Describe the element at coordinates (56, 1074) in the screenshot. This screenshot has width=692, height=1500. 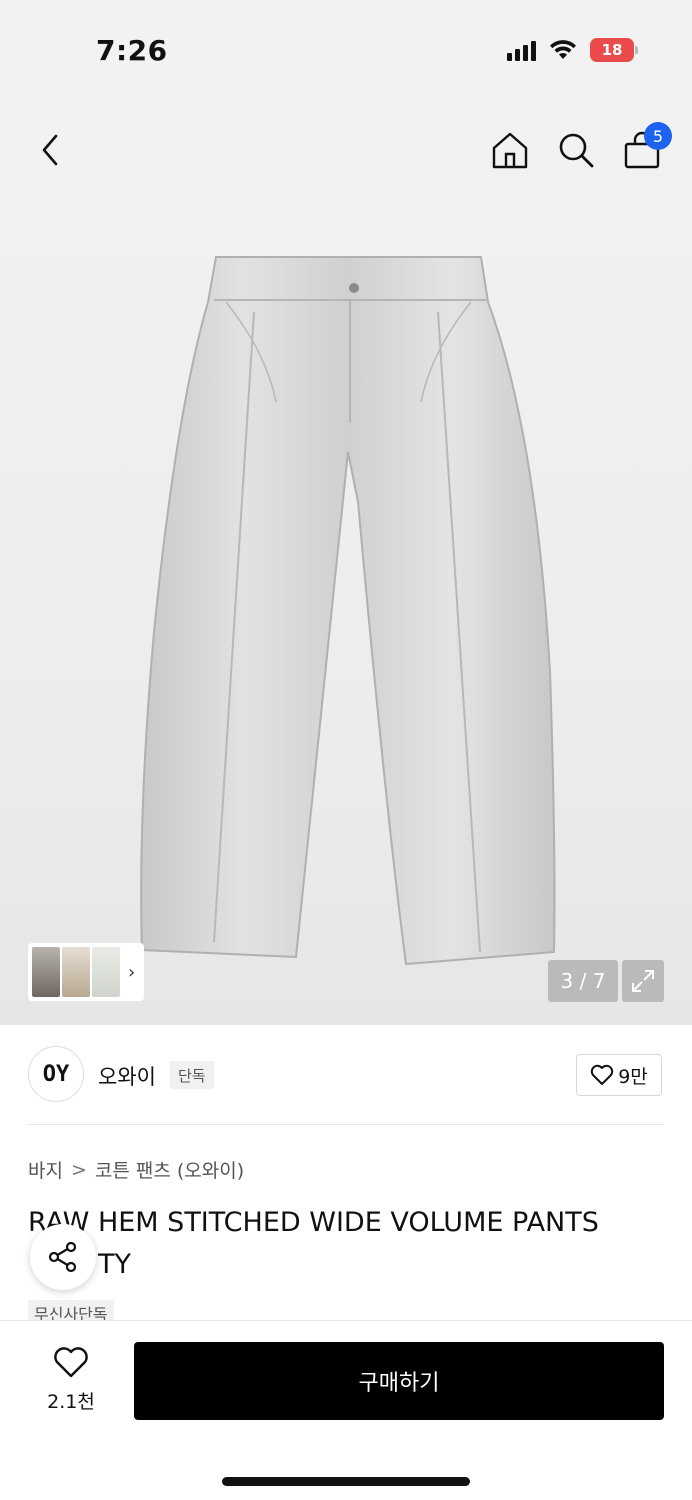
I see `brand-logo: OY` at that location.